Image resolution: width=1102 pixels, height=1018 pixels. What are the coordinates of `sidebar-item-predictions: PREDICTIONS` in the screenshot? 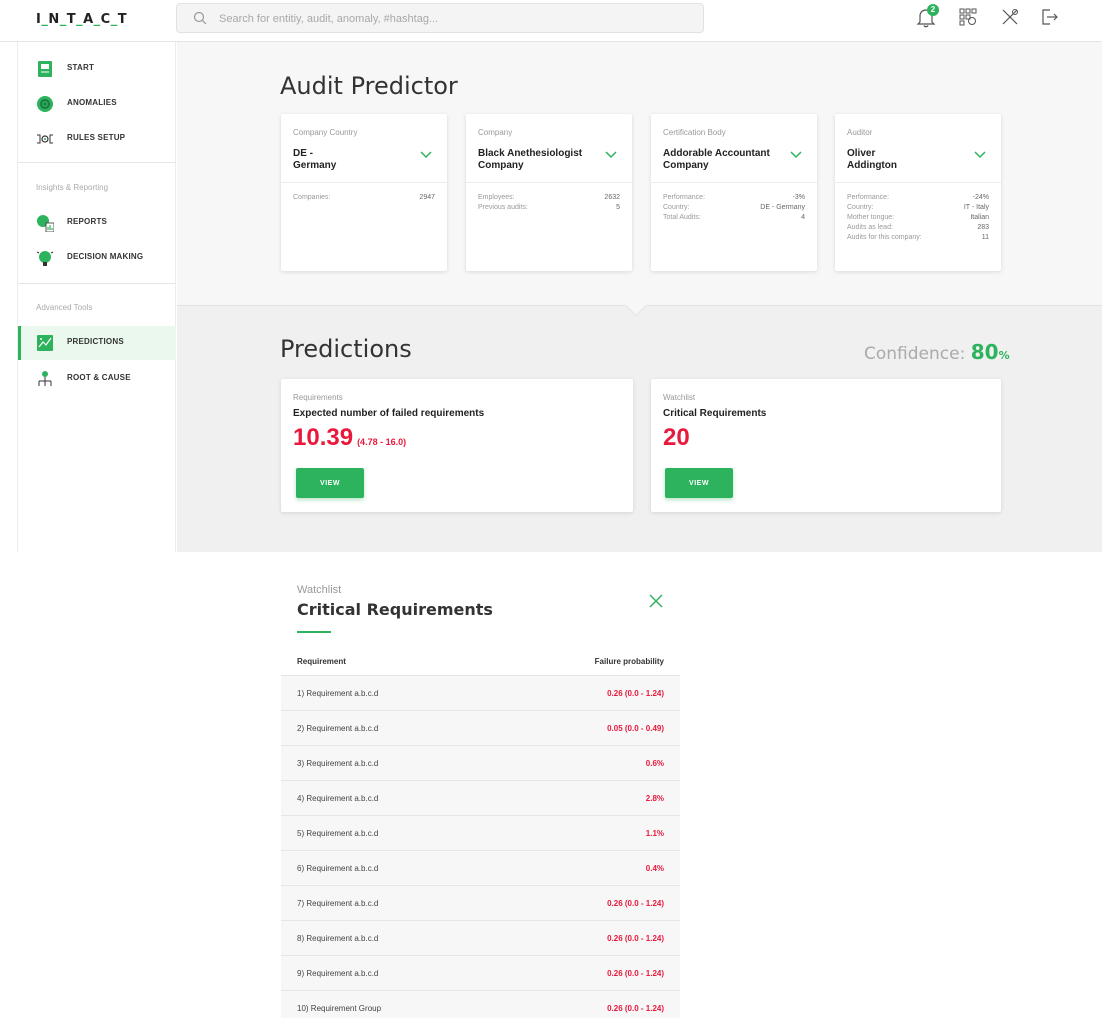 It's located at (97, 343).